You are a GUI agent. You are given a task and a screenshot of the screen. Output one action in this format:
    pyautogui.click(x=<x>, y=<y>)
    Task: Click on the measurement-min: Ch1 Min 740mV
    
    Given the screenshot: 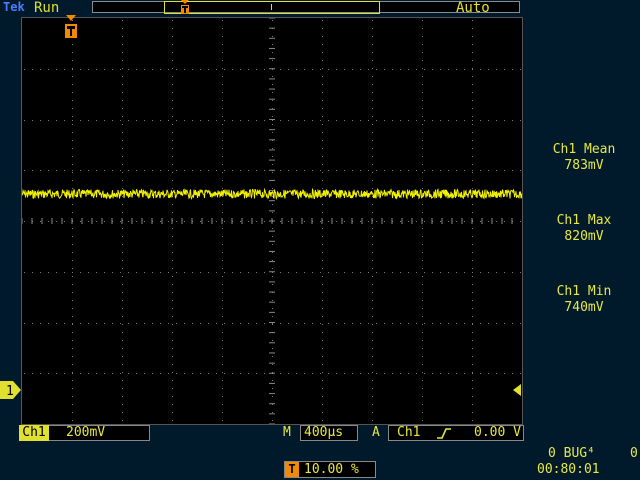 What is the action you would take?
    pyautogui.click(x=584, y=300)
    